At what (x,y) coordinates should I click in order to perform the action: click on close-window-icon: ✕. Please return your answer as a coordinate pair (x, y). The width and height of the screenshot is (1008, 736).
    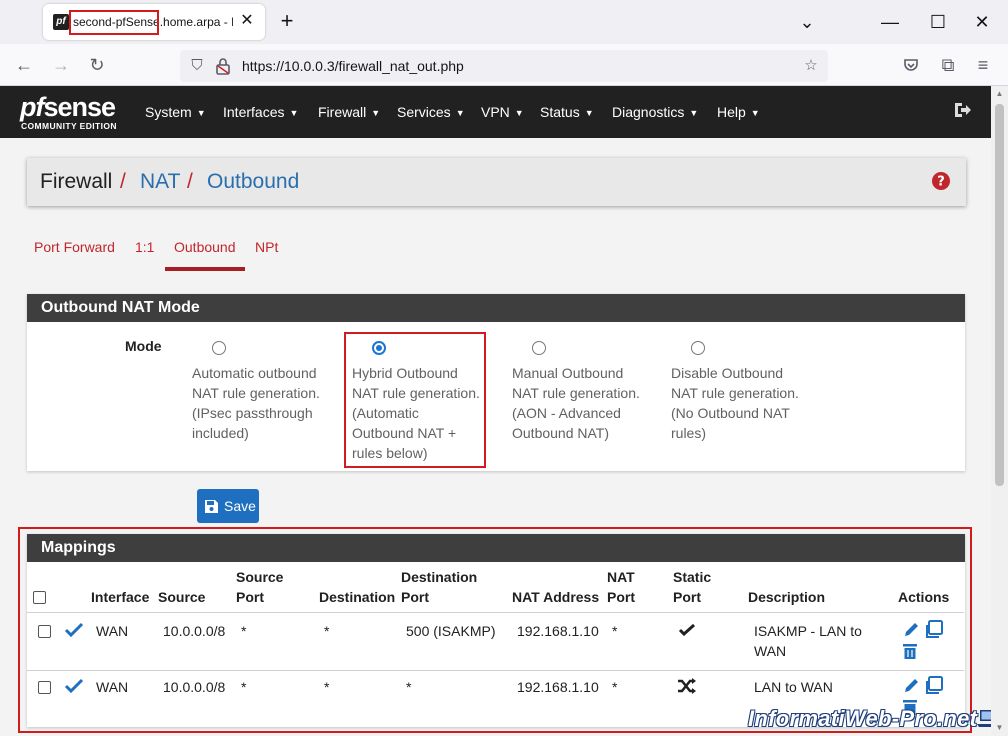
    Looking at the image, I should click on (982, 22).